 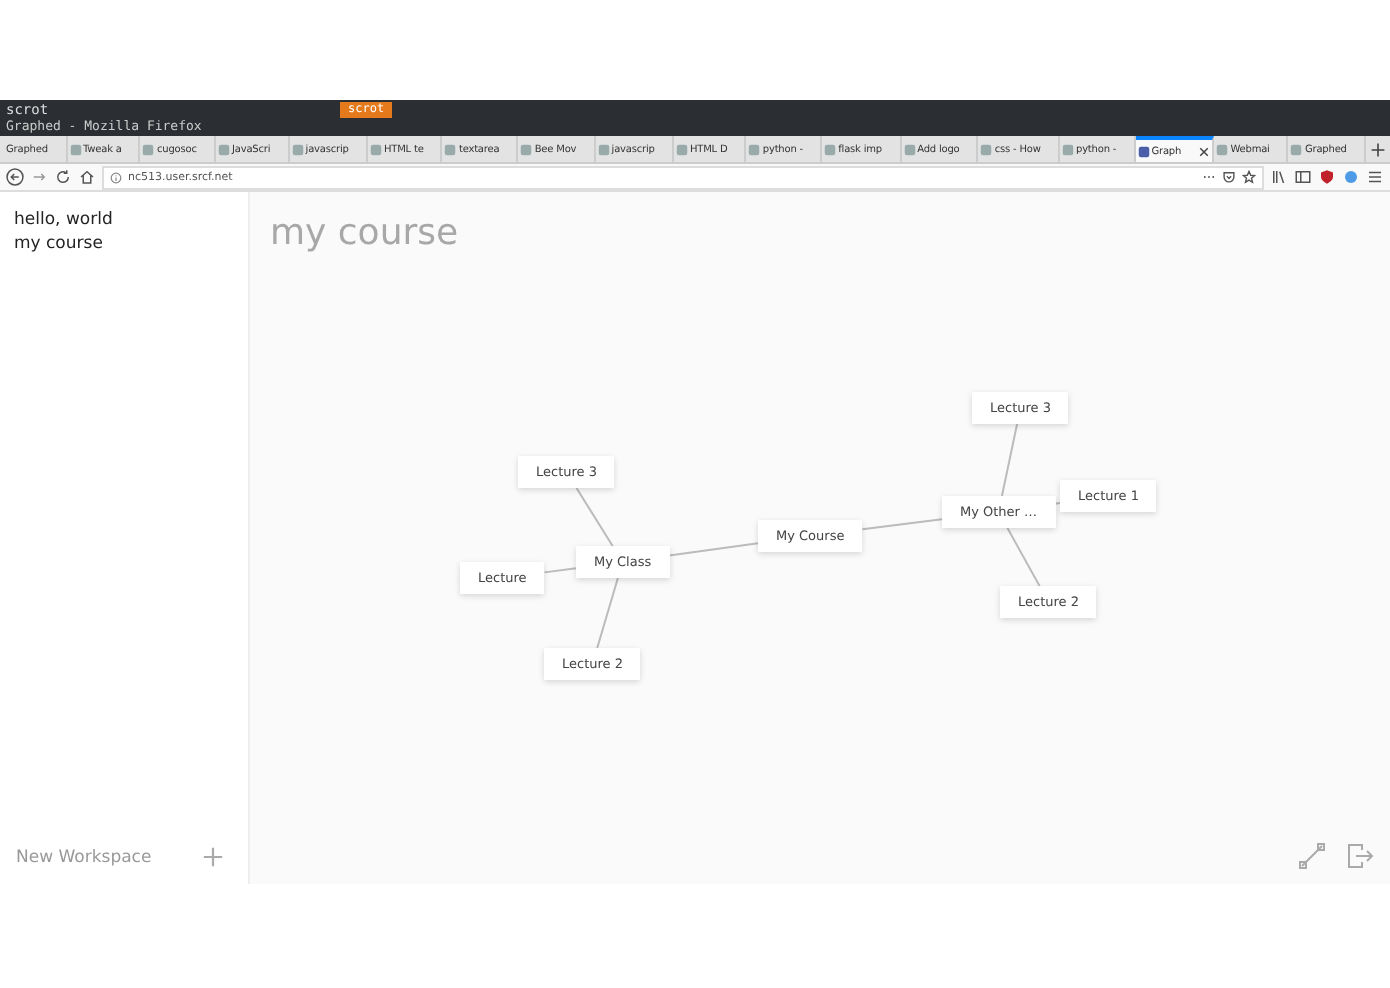 I want to click on close-icon, so click(x=1204, y=151).